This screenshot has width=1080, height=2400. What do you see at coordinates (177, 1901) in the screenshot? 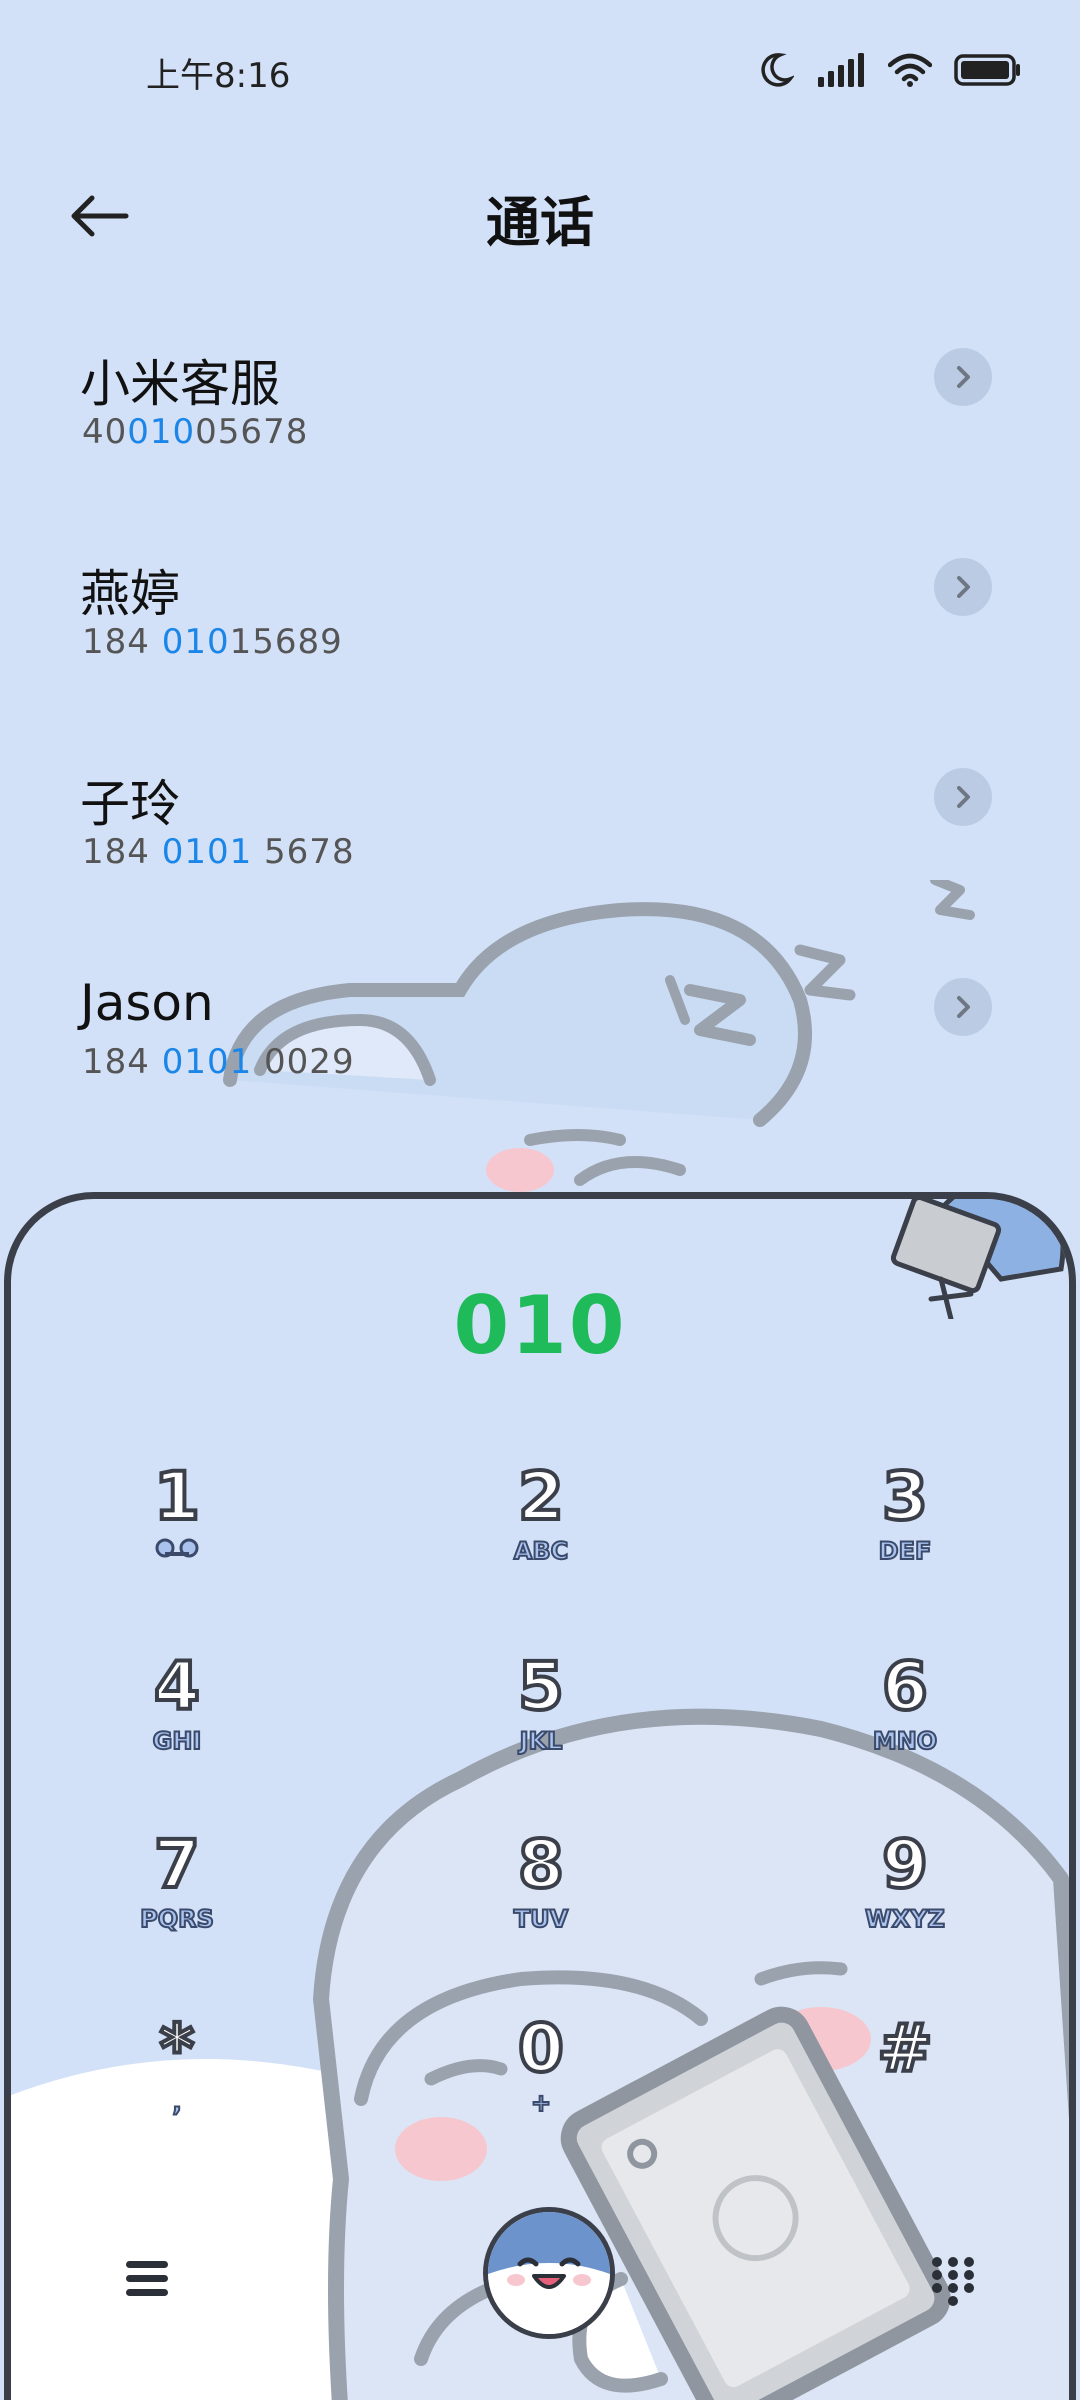
I see `key-7: 7 PQRS` at bounding box center [177, 1901].